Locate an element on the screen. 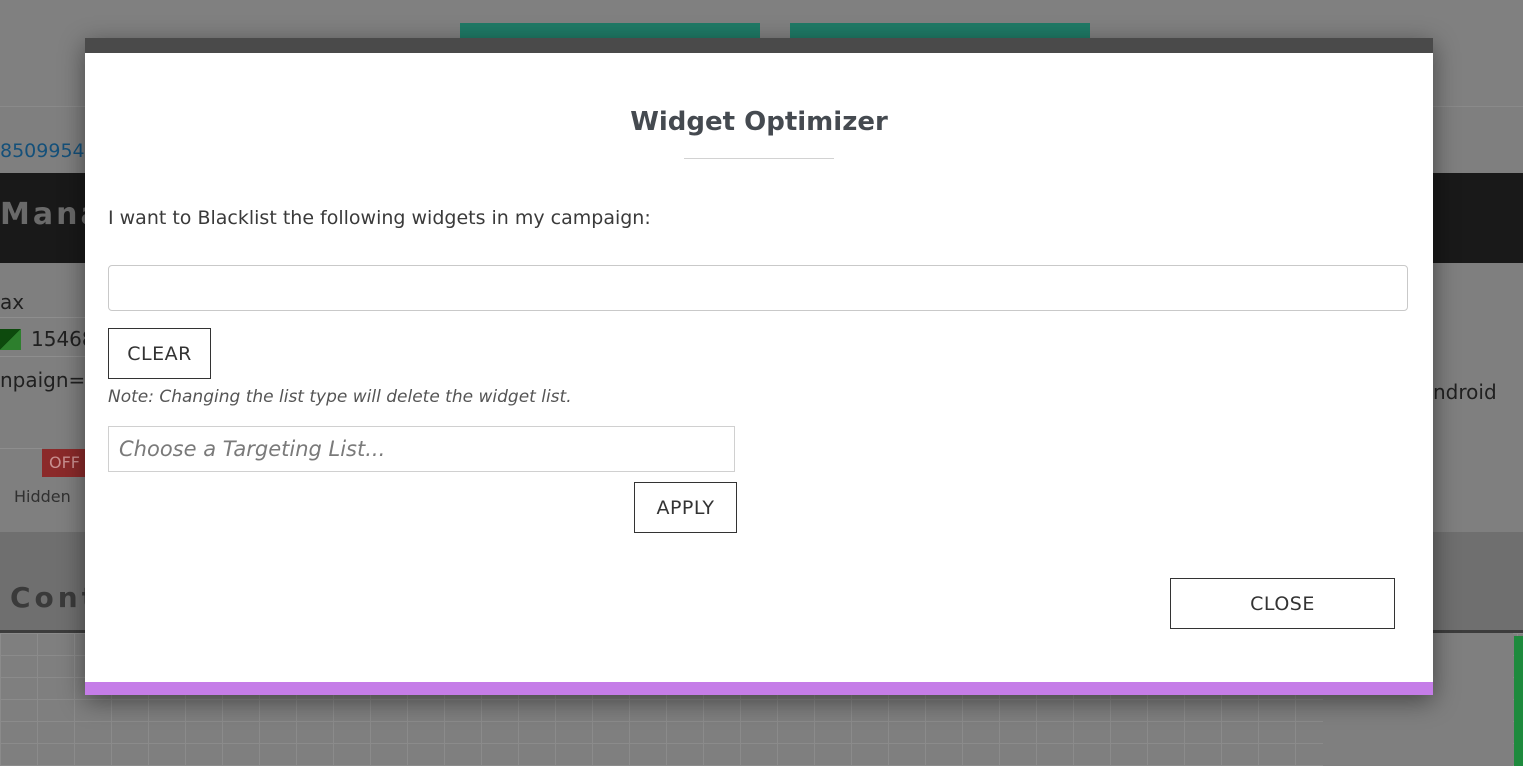 The height and width of the screenshot is (766, 1523). targeting-list-select is located at coordinates (421, 449).